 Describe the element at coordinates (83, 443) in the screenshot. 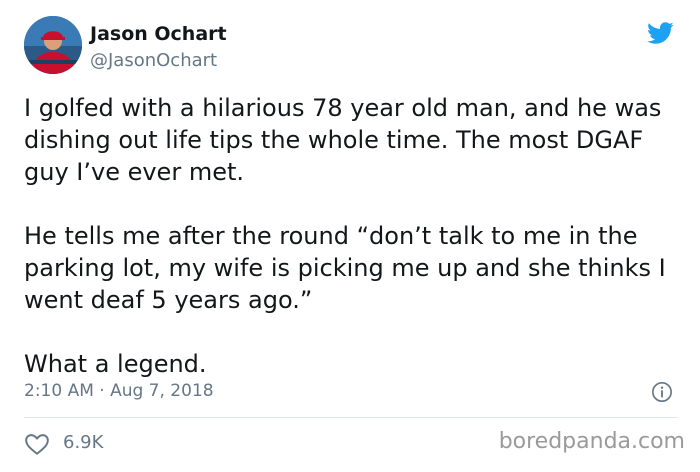

I see `like-count: 6.9K` at that location.